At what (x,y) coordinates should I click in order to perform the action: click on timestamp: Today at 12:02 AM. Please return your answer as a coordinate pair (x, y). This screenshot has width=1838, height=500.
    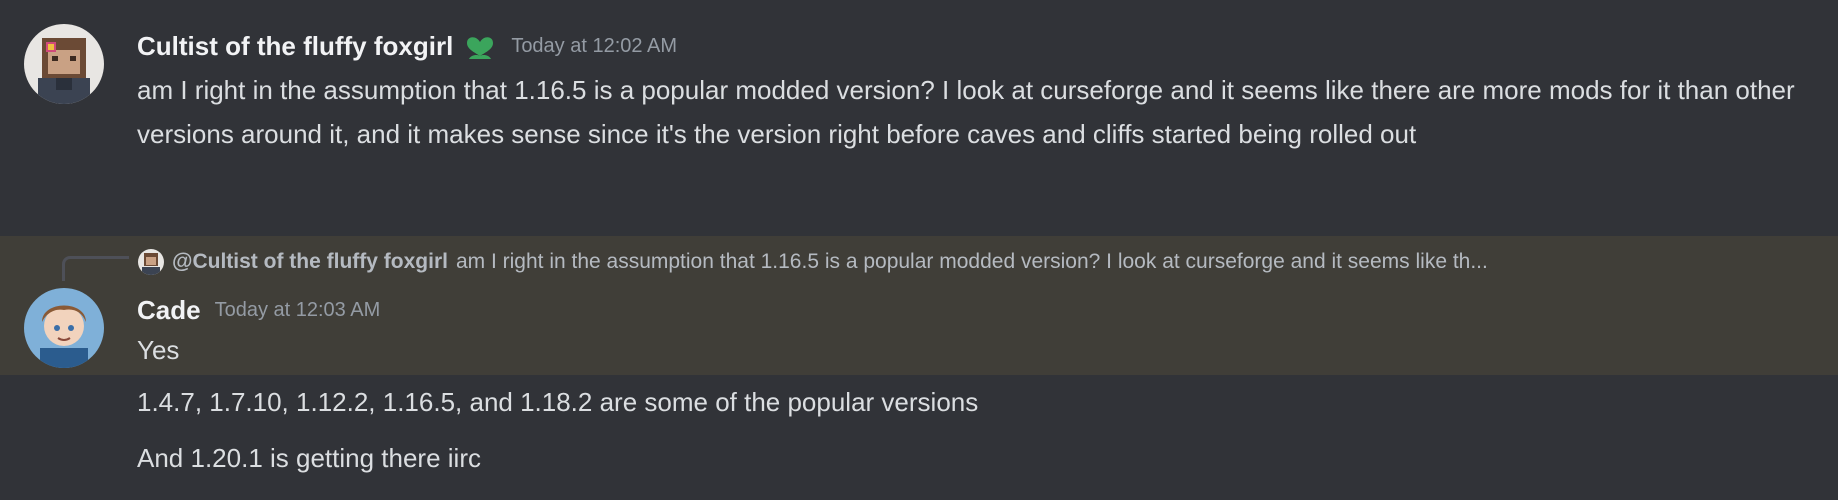
    Looking at the image, I should click on (594, 45).